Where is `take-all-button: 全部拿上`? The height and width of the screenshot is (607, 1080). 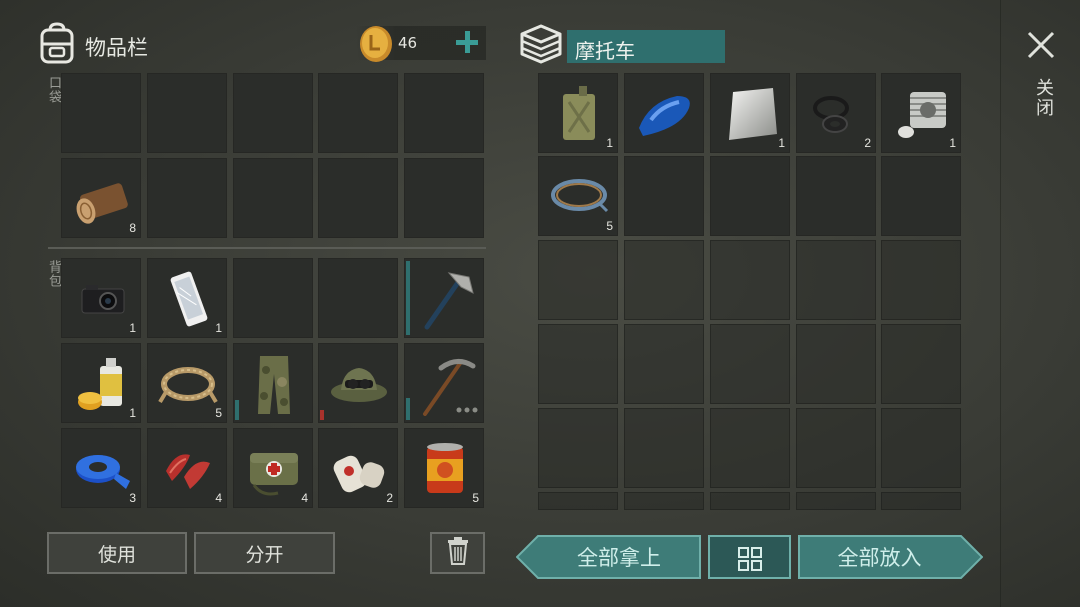 take-all-button: 全部拿上 is located at coordinates (608, 557).